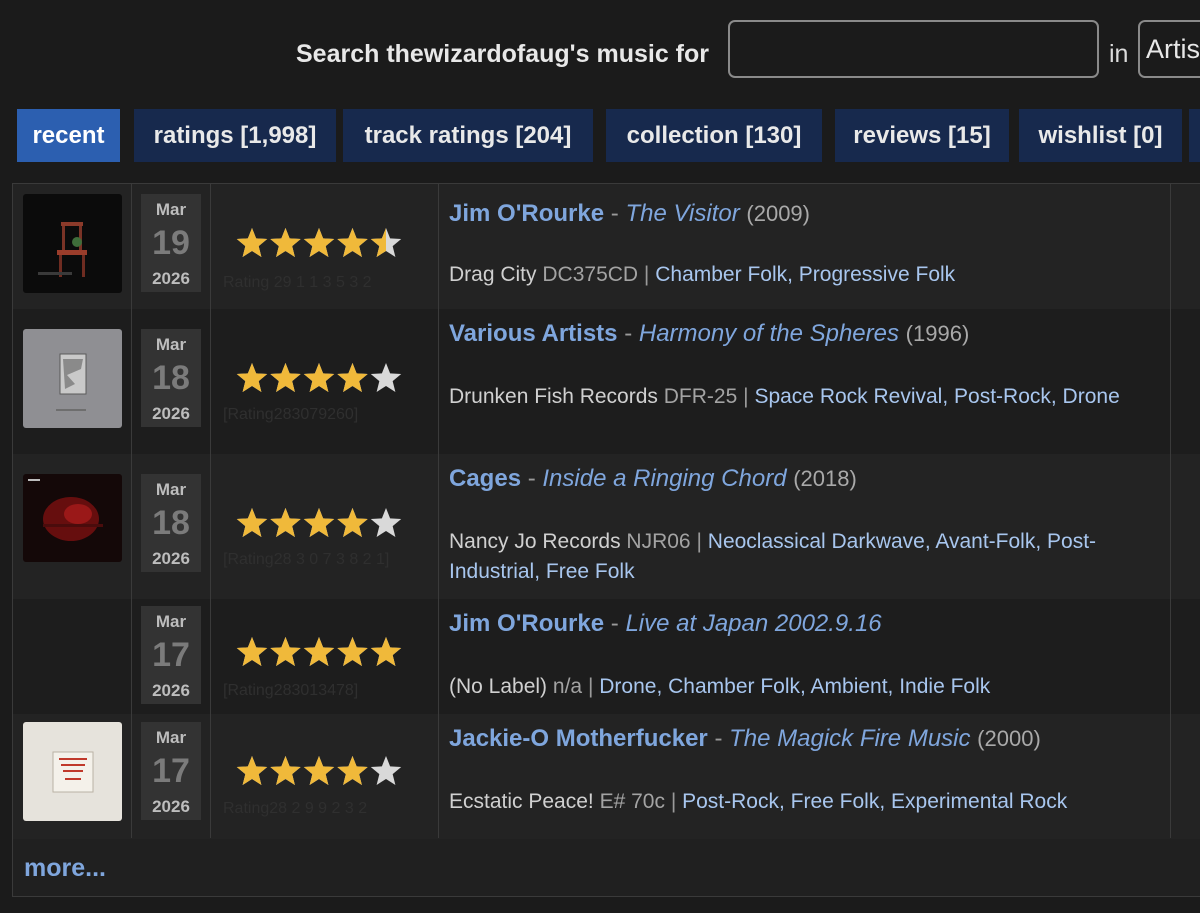  I want to click on genre-list: Space Rock Revival, Post-Rock, Drone, so click(936, 396).